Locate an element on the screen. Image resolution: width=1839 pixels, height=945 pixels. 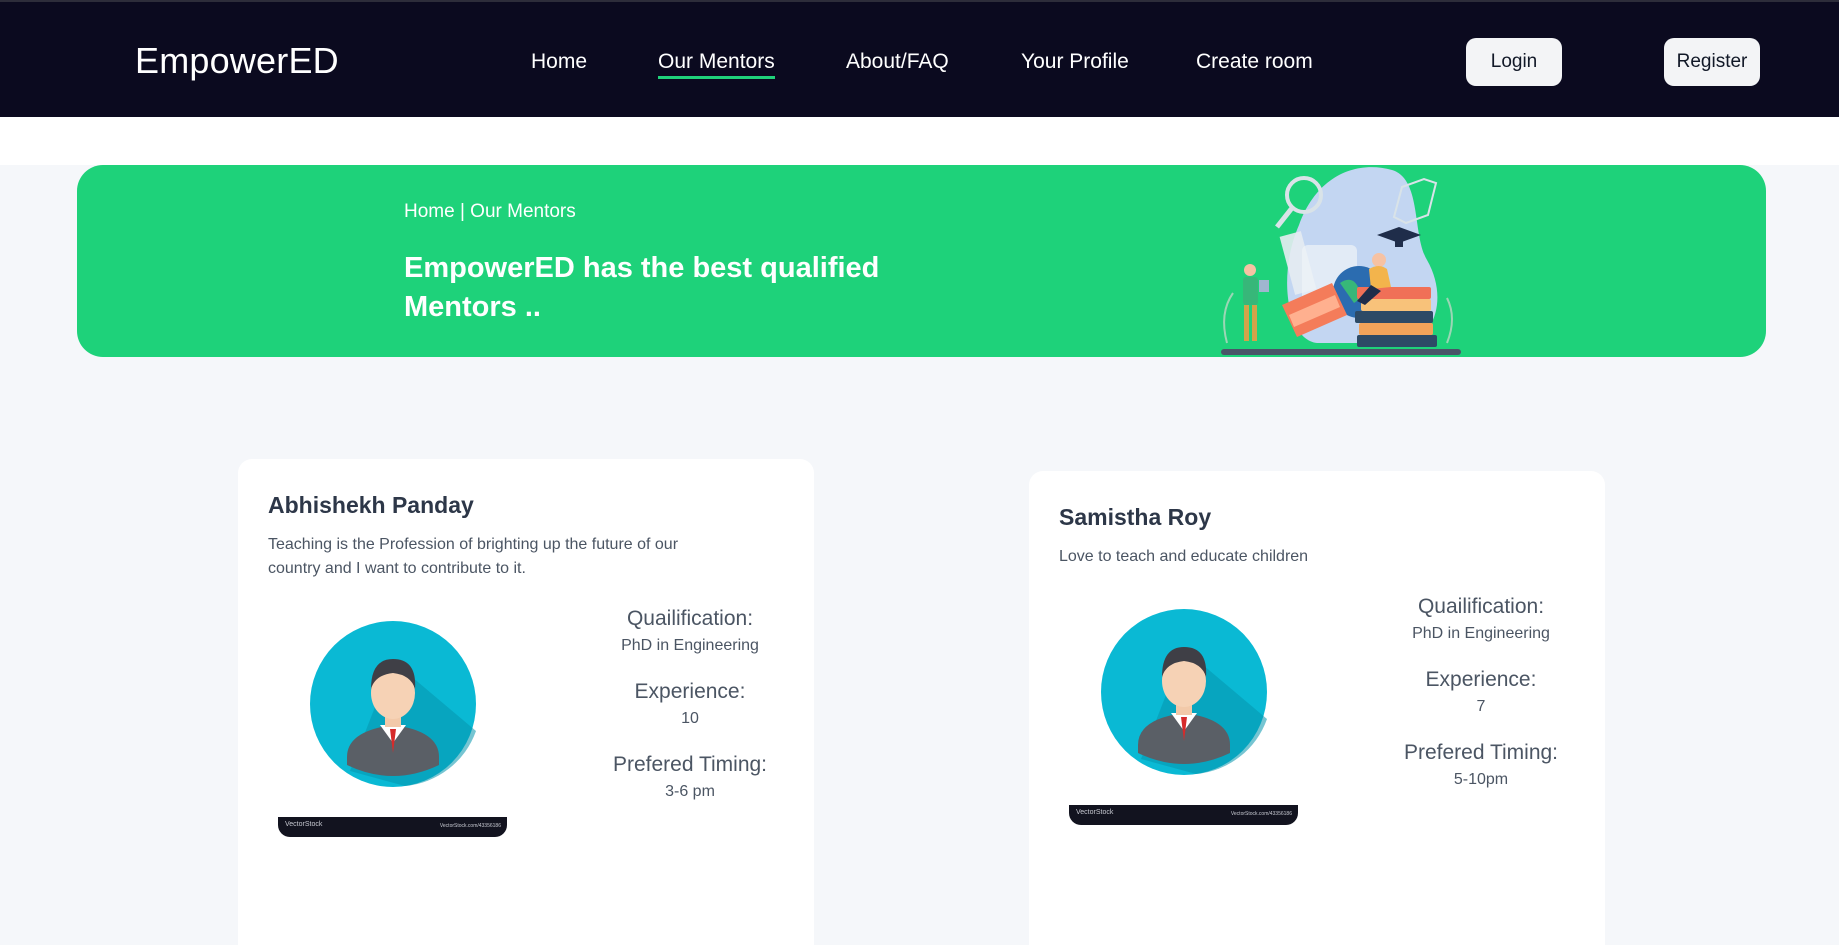
experience-value: 7 is located at coordinates (1481, 706).